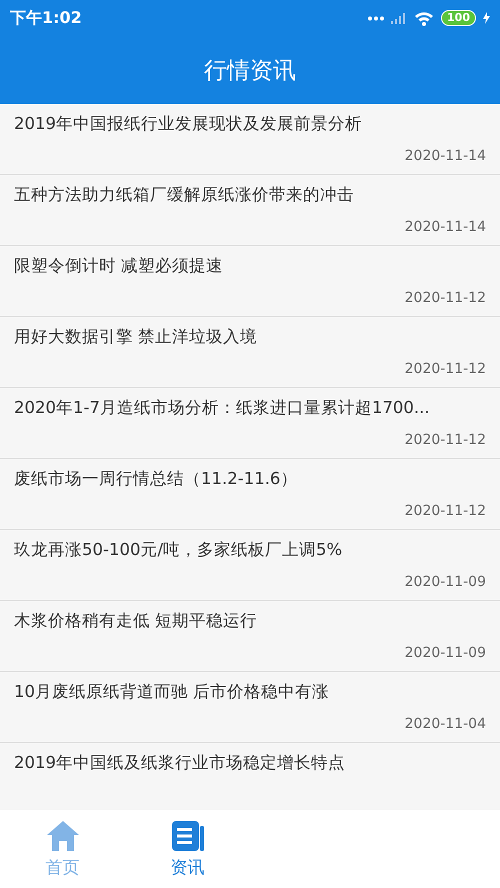 The width and height of the screenshot is (500, 888). What do you see at coordinates (445, 724) in the screenshot?
I see `article-date: 2020-11-04` at bounding box center [445, 724].